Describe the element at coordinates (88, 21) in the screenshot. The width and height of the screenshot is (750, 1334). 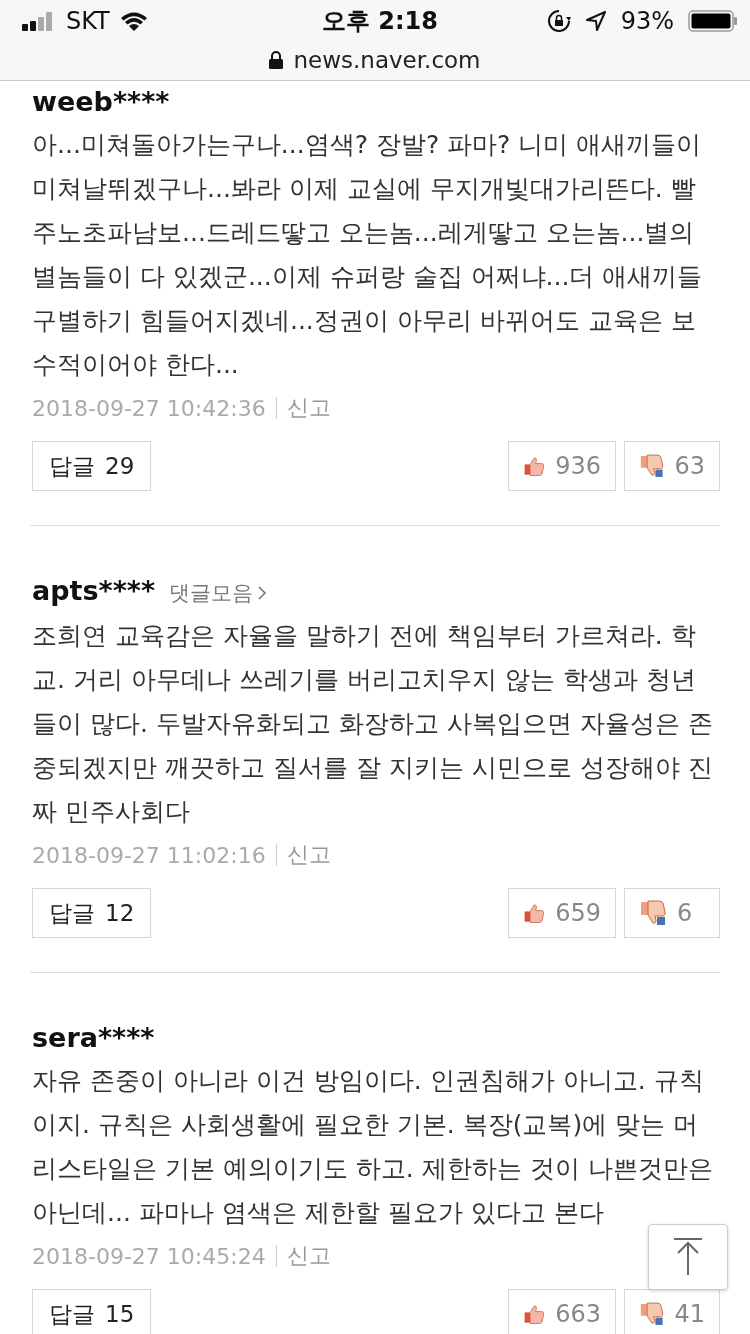
I see `carrier-name: SKT` at that location.